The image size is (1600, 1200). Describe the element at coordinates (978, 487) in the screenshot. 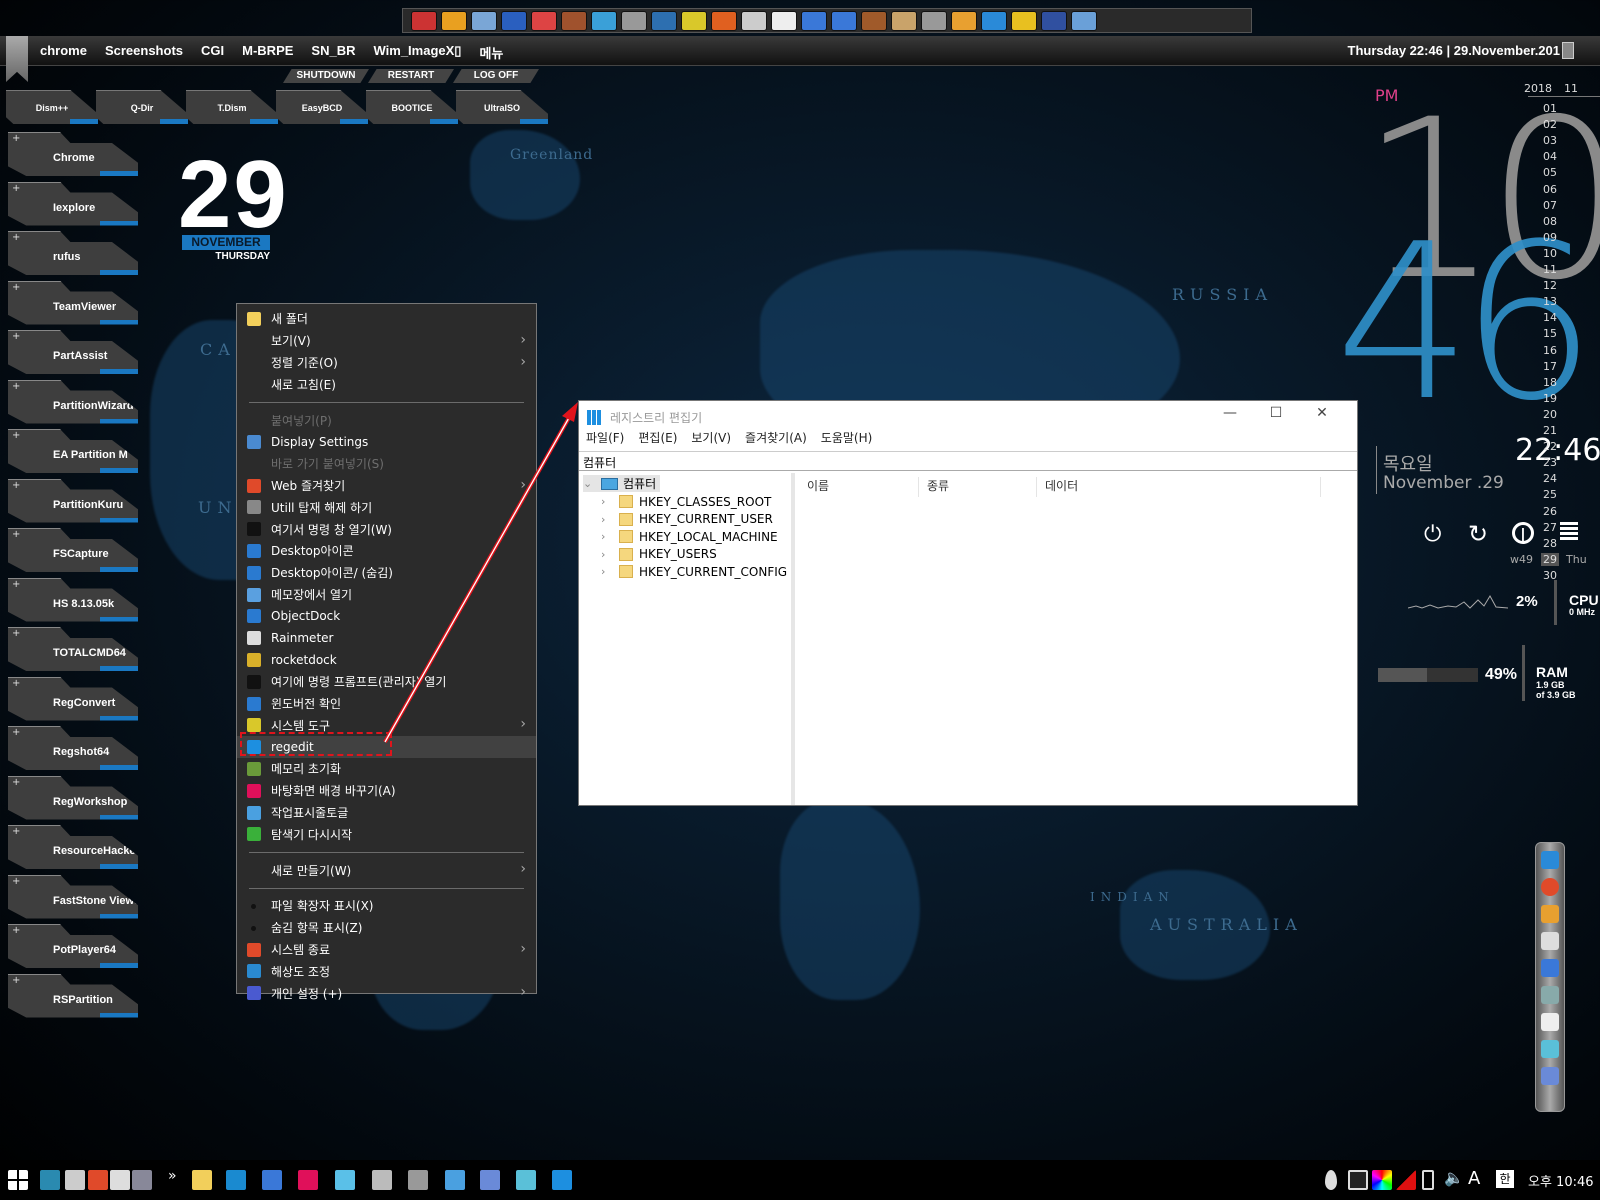

I see `column-type: 종류` at that location.